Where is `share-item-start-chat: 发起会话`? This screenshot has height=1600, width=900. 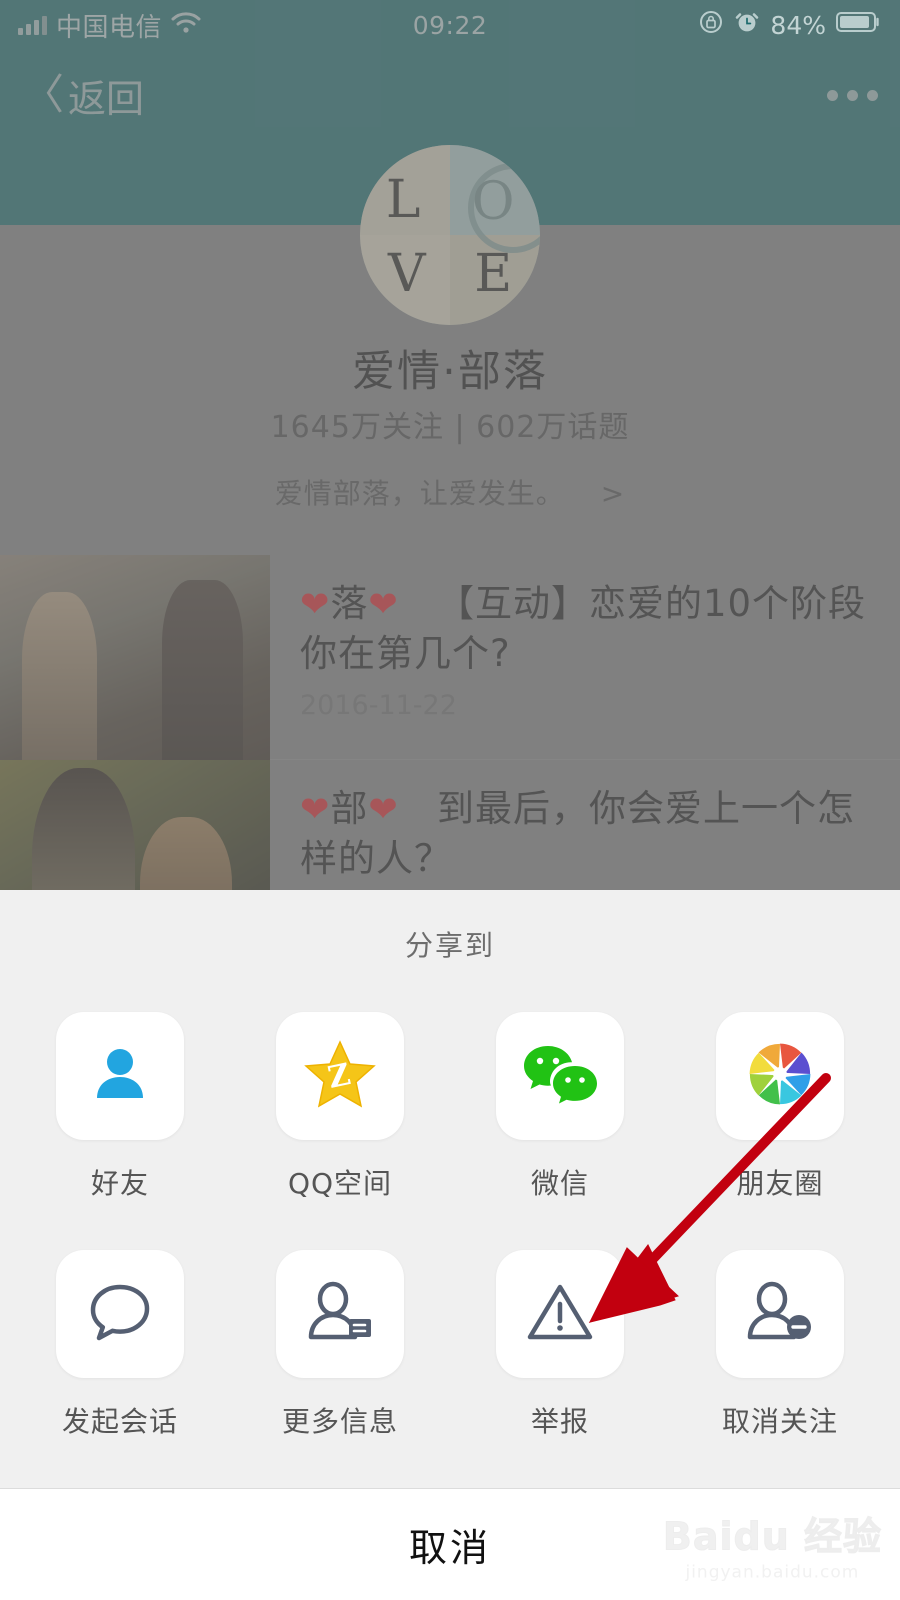
share-item-start-chat: 发起会话 is located at coordinates (120, 1345).